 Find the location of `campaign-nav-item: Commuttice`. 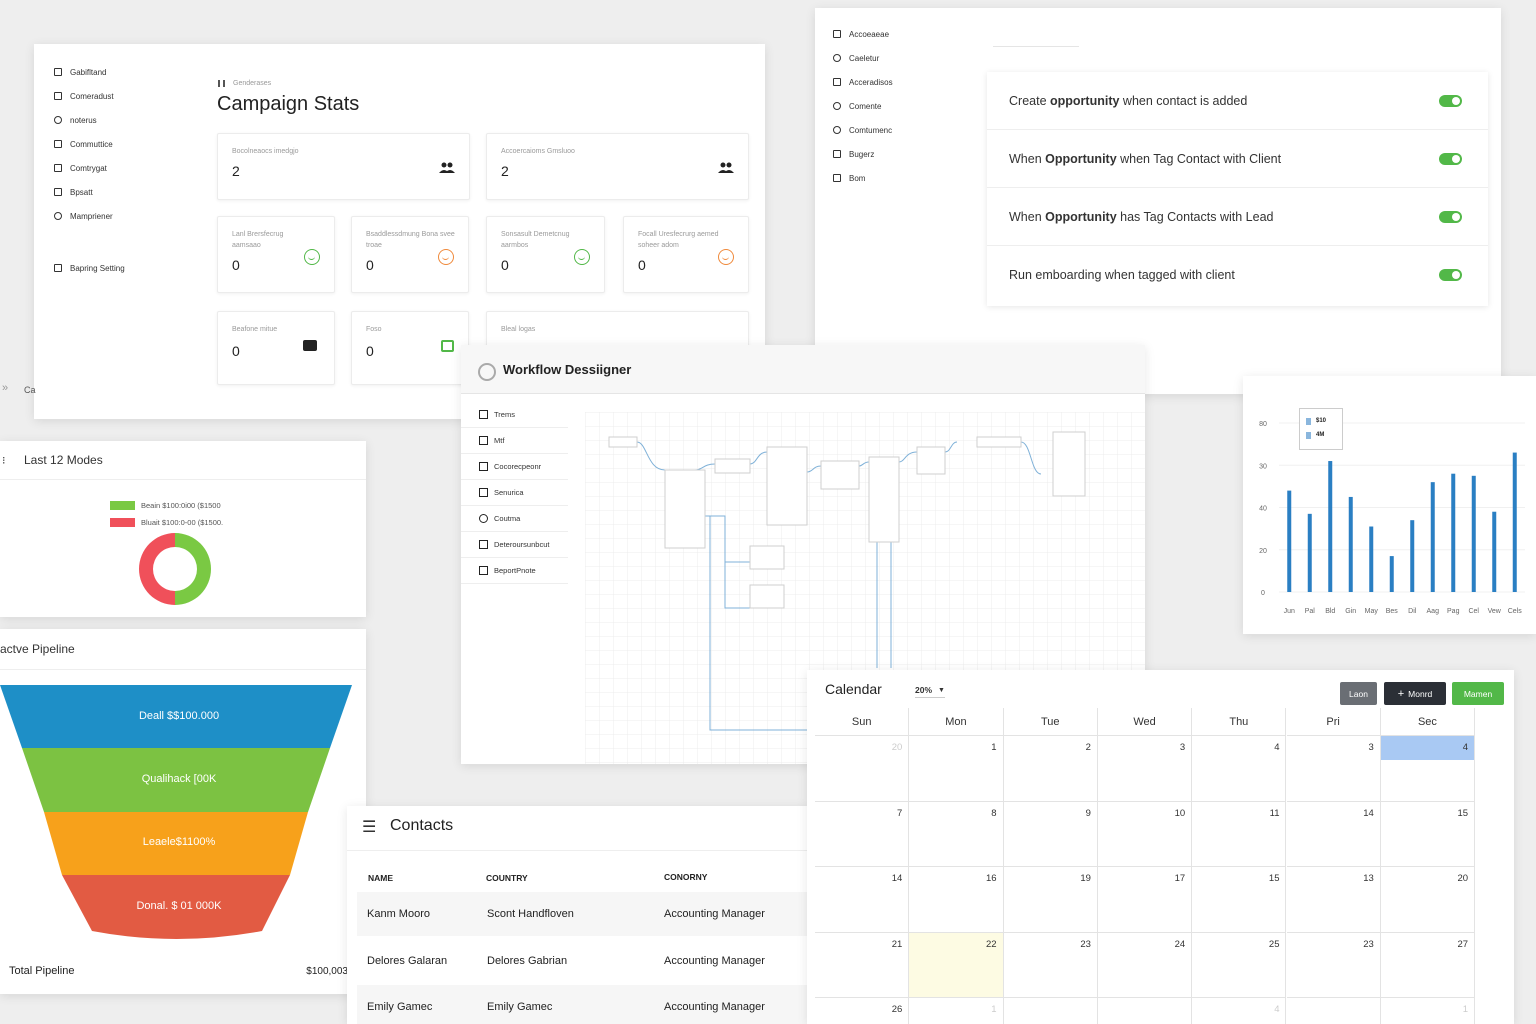

campaign-nav-item: Commuttice is located at coordinates (124, 144).